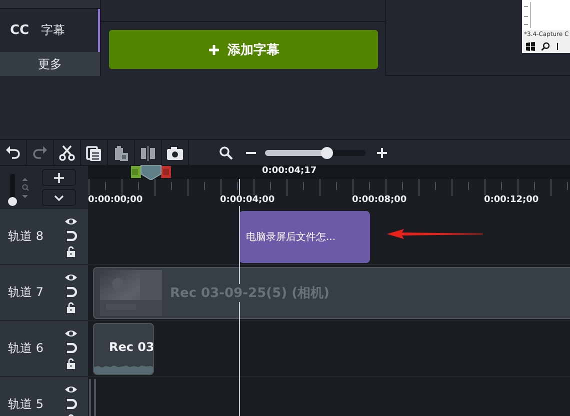  What do you see at coordinates (44, 292) in the screenshot?
I see `track-header: 轨道 7` at bounding box center [44, 292].